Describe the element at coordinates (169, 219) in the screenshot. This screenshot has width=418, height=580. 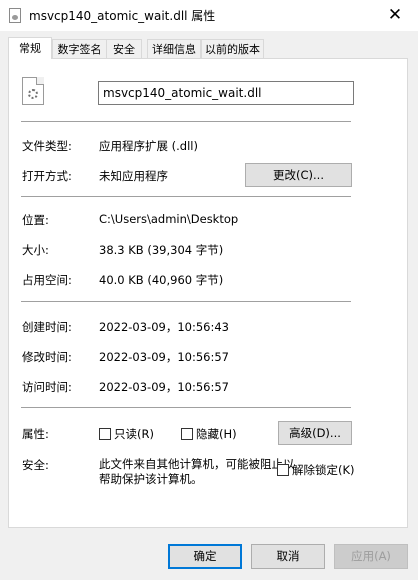
I see `location-value: C:\Users\admin\Desktop` at that location.